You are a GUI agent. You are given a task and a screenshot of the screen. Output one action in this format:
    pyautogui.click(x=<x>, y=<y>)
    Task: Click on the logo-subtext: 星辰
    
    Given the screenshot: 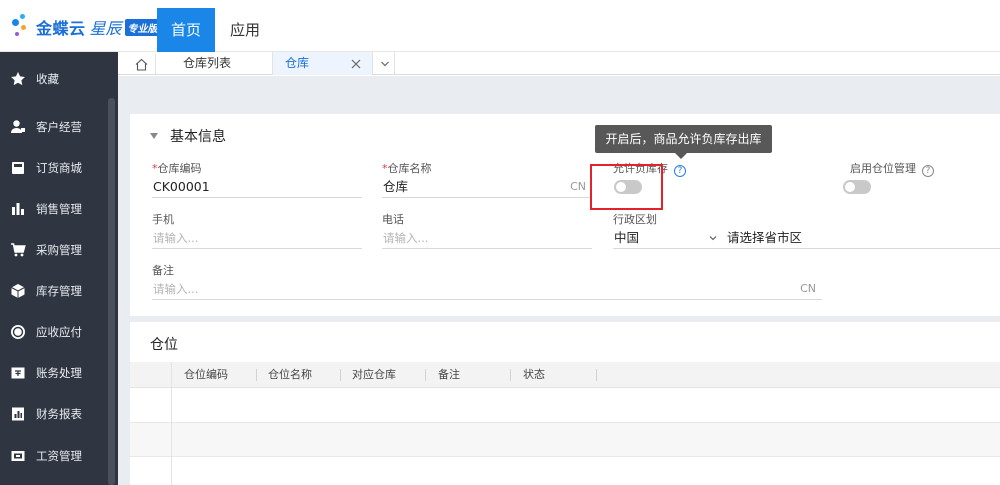 What is the action you would take?
    pyautogui.click(x=105, y=28)
    